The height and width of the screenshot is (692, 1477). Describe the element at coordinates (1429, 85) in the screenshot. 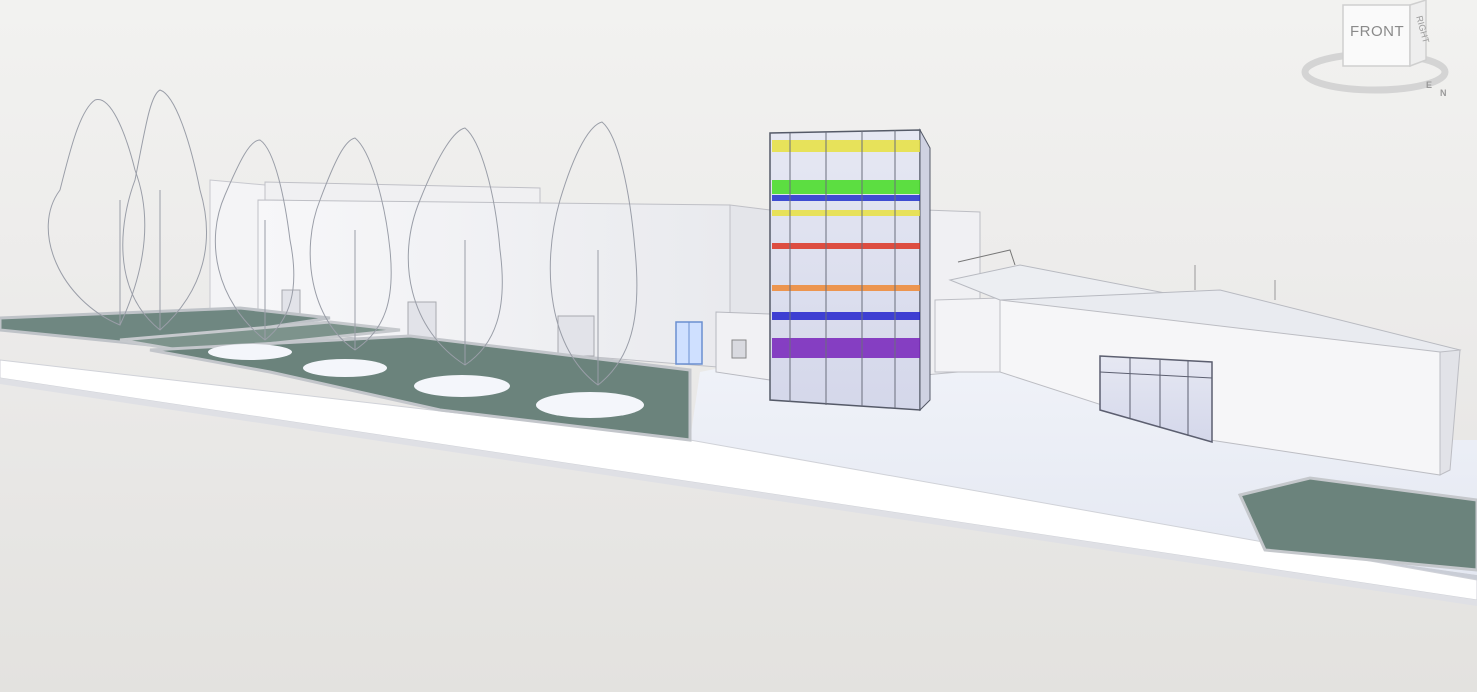

I see `compass-label-e: E` at that location.